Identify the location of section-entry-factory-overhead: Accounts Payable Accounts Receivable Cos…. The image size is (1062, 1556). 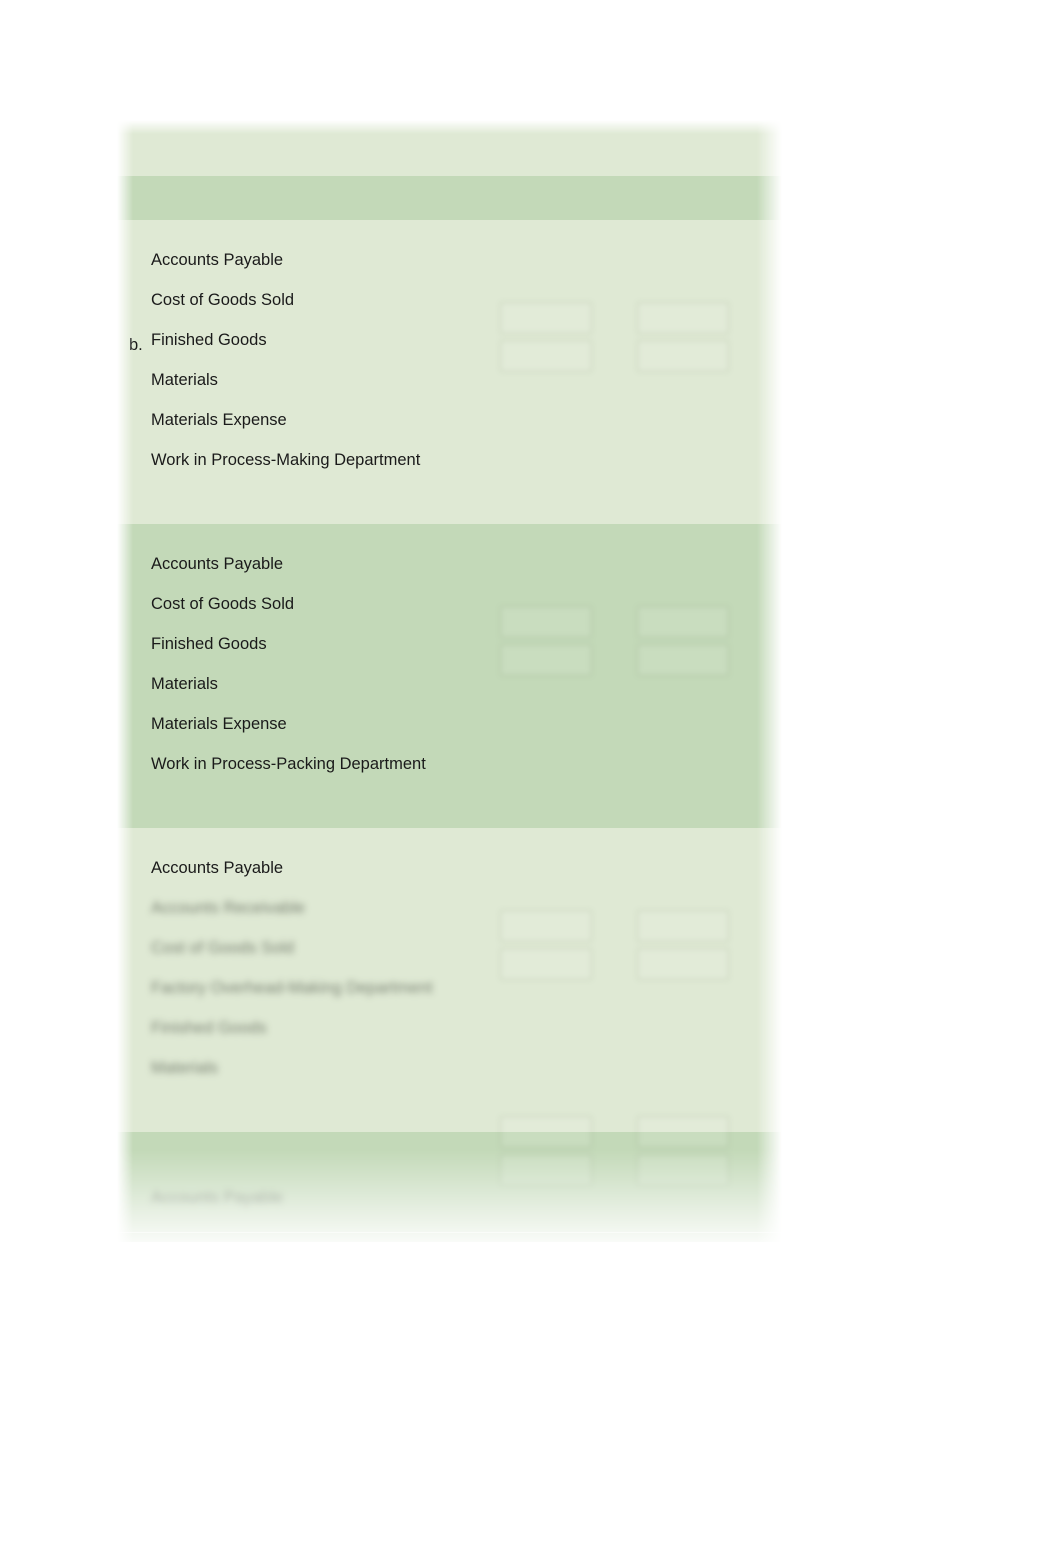
(449, 980).